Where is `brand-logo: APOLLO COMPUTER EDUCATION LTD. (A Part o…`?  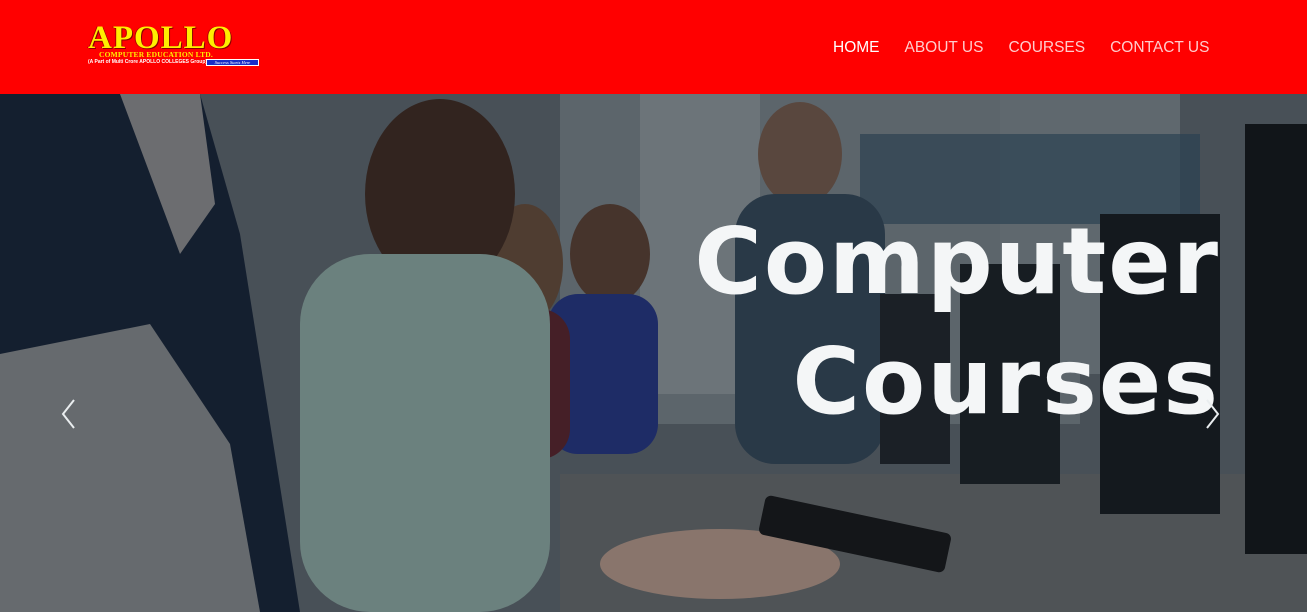
brand-logo: APOLLO COMPUTER EDUCATION LTD. (A Part o… is located at coordinates (175, 45).